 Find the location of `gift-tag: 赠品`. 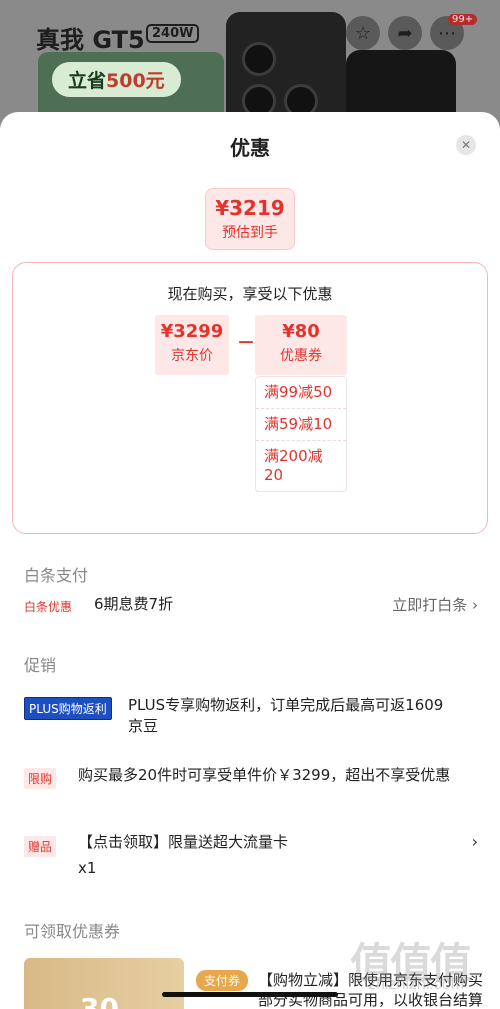

gift-tag: 赠品 is located at coordinates (40, 846).